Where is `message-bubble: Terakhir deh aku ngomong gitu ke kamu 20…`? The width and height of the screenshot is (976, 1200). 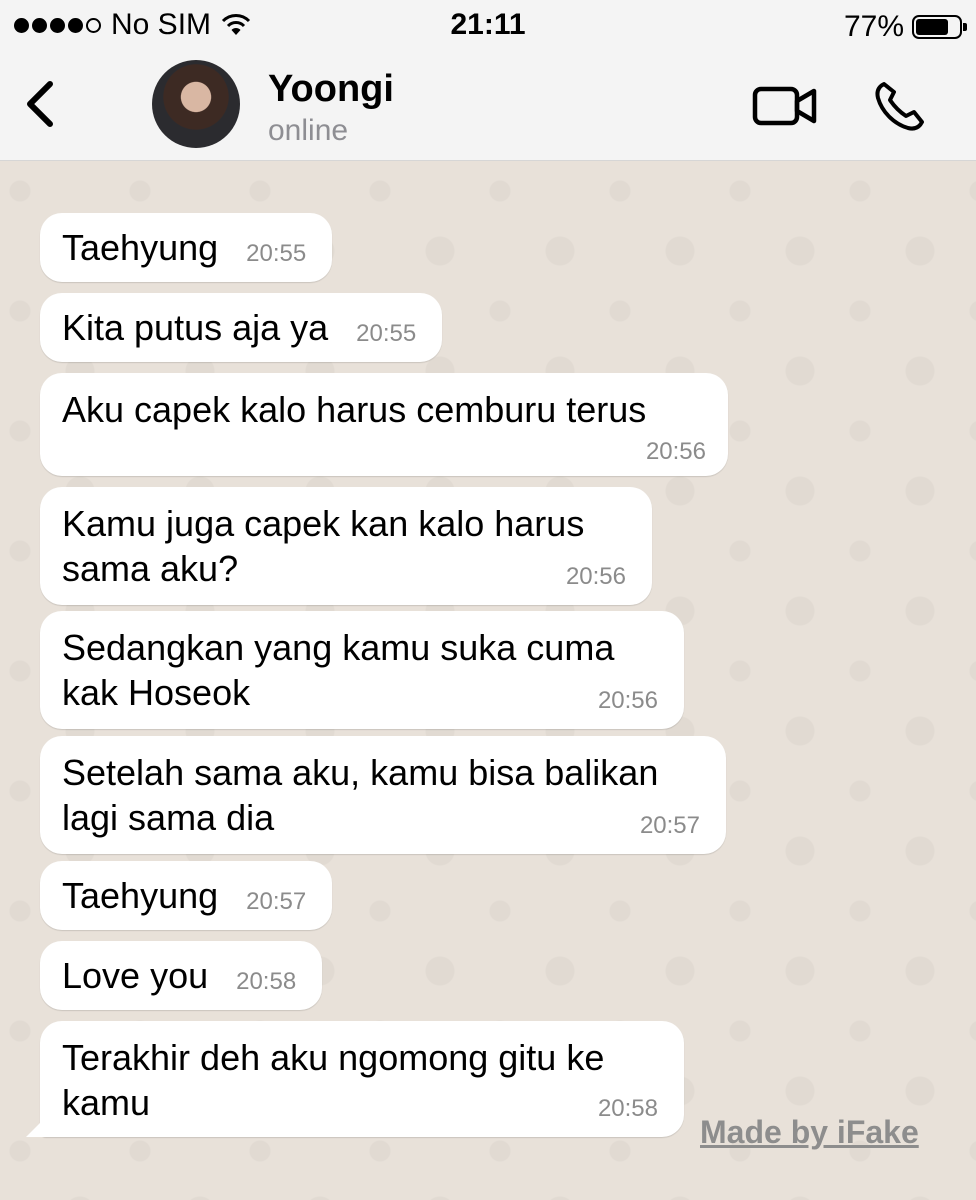 message-bubble: Terakhir deh aku ngomong gitu ke kamu 20… is located at coordinates (355, 1079).